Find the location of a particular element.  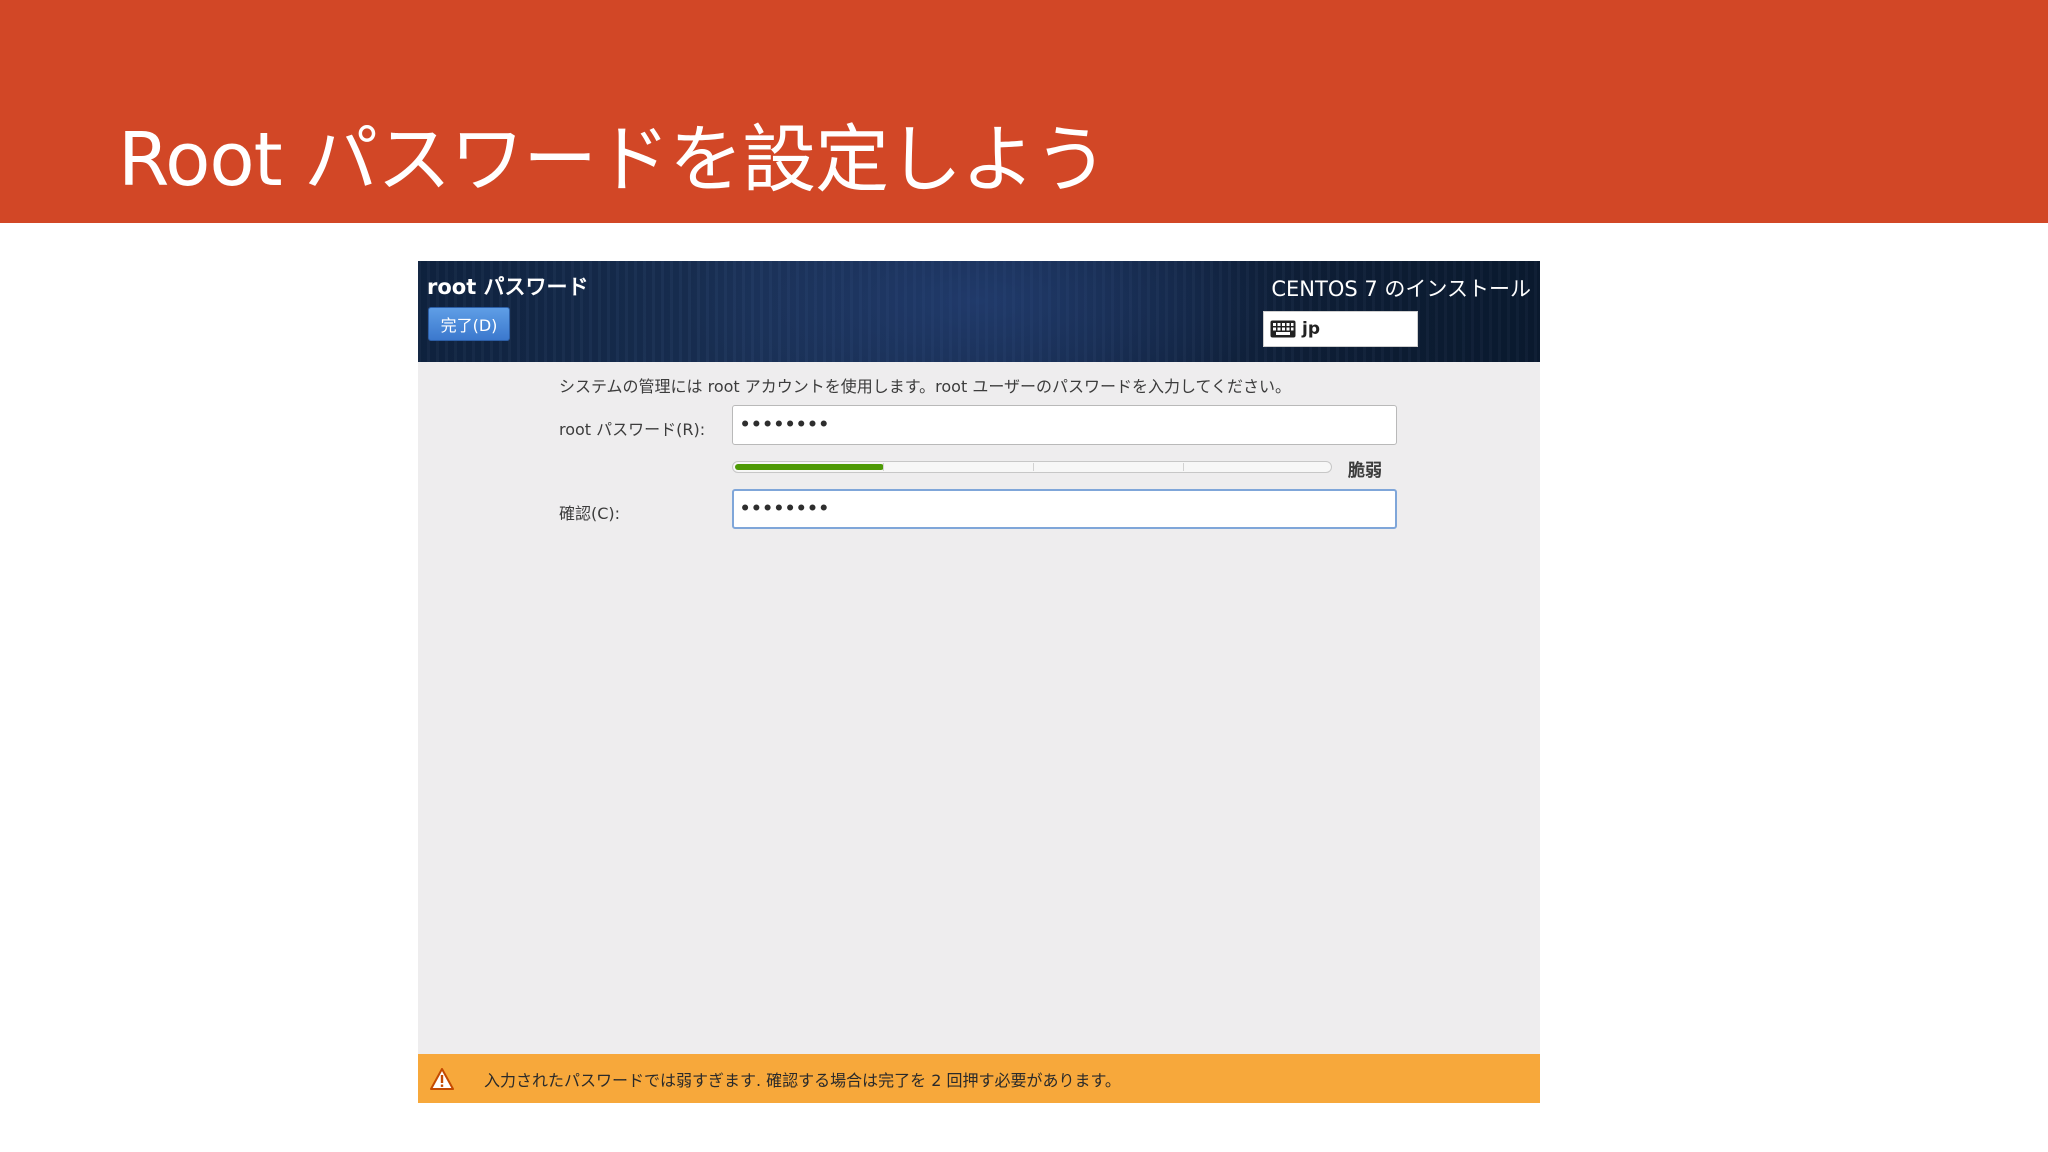

password-strength-fill is located at coordinates (809, 467).